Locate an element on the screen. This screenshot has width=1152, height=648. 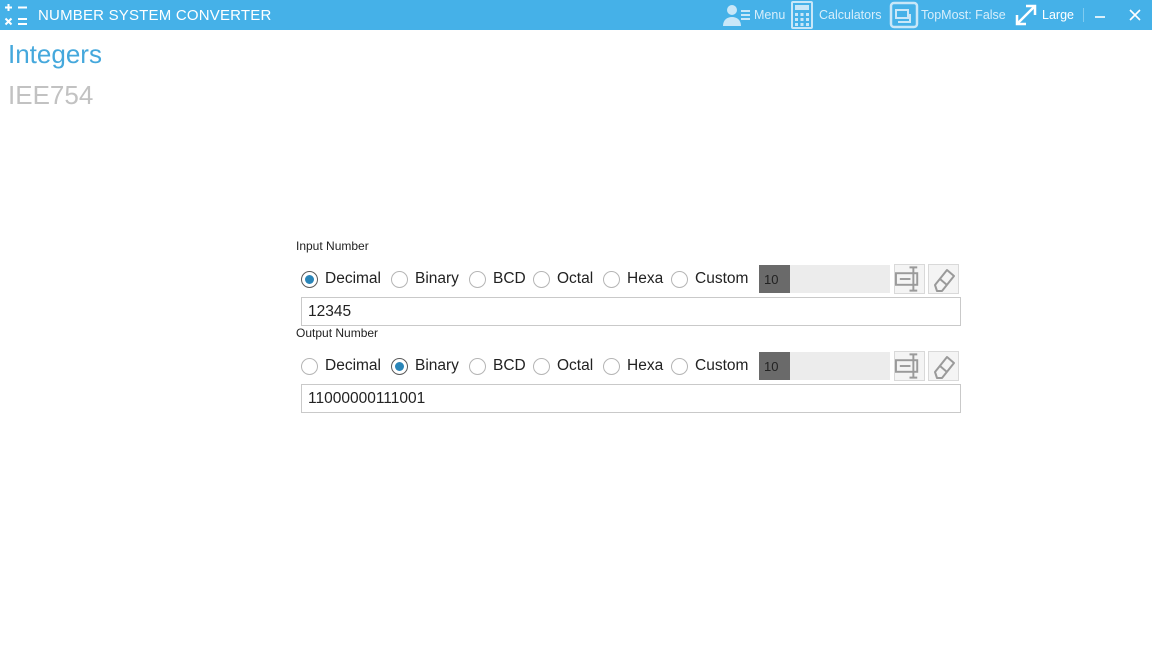
size-toggle: Large is located at coordinates (1044, 15).